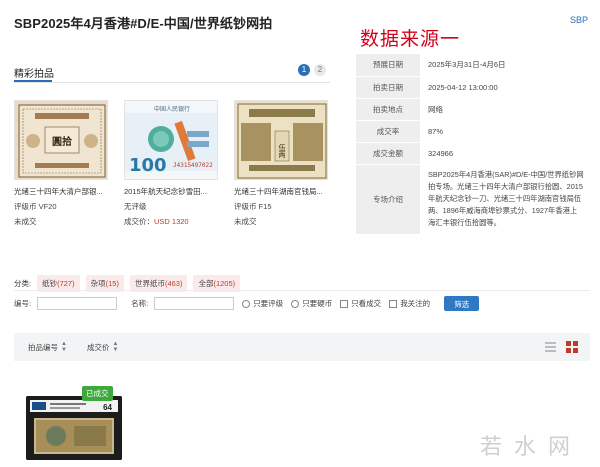 The width and height of the screenshot is (600, 467). What do you see at coordinates (317, 303) in the screenshot?
I see `option-label: 只要硬币` at bounding box center [317, 303].